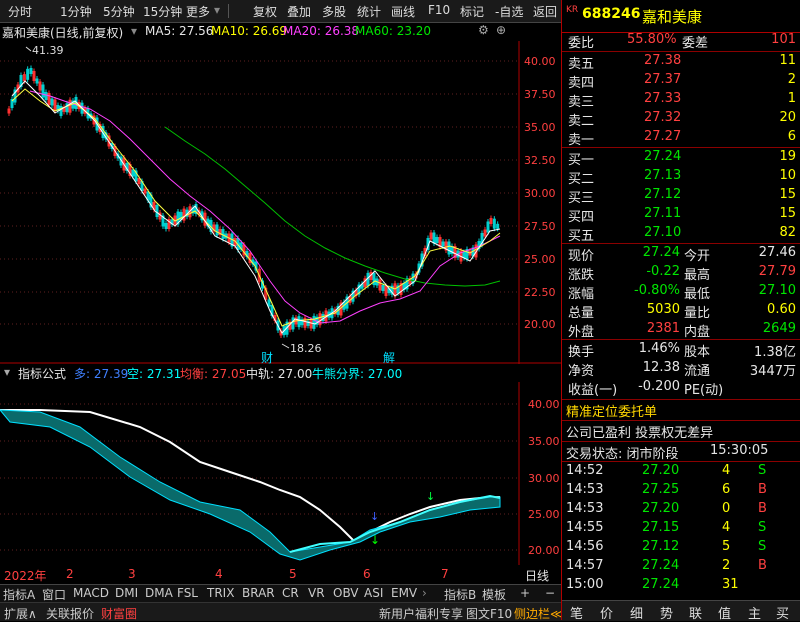  What do you see at coordinates (585, 565) in the screenshot?
I see `tick-time: 14:57` at bounding box center [585, 565].